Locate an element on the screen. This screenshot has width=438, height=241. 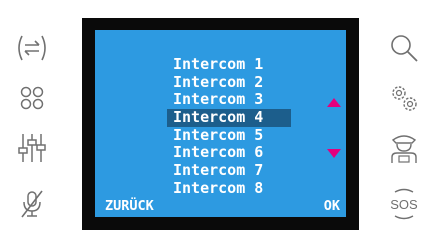
search-button is located at coordinates (404, 48).